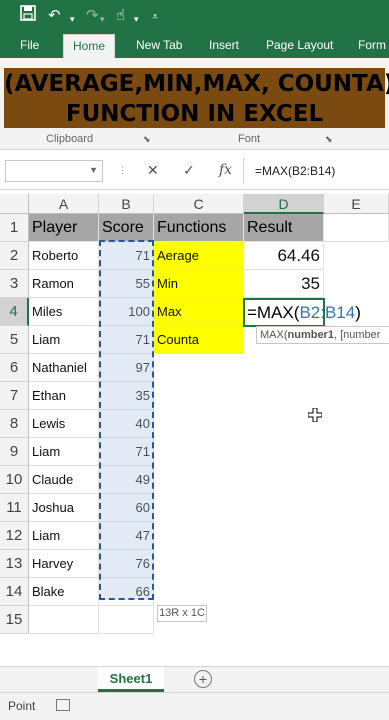 The height and width of the screenshot is (720, 389). I want to click on header-cell-score: Score, so click(126, 228).